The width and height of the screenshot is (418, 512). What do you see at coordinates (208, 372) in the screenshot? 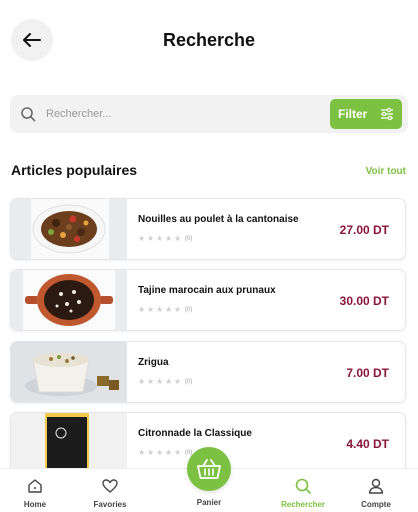
I see `product-card: Zrigua ★ ★ ★ ★ ★ (0) 7.00 DT` at bounding box center [208, 372].